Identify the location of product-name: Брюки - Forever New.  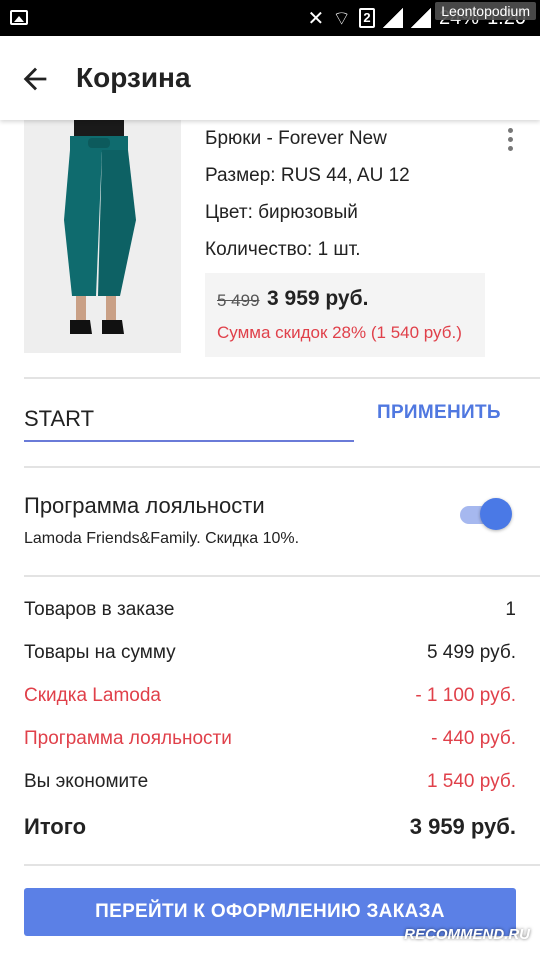
(307, 138).